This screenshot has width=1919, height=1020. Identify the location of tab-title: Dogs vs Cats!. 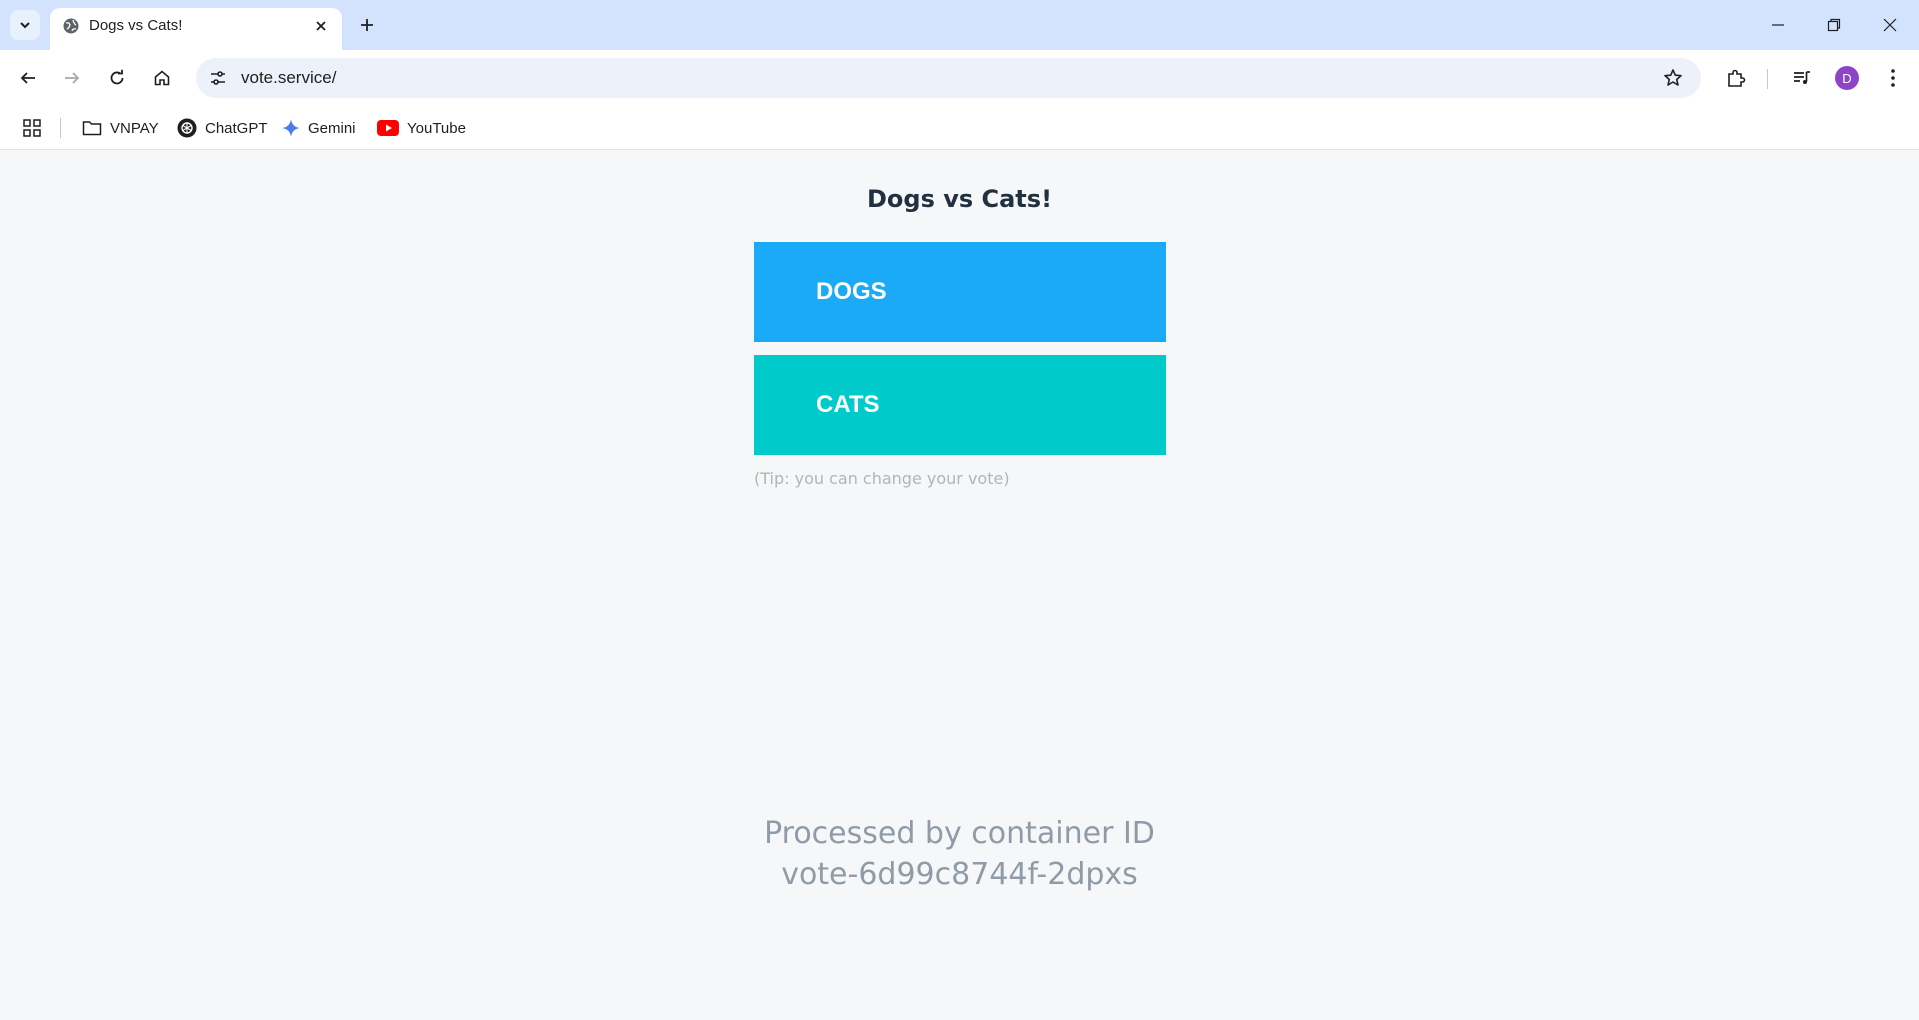
(136, 25).